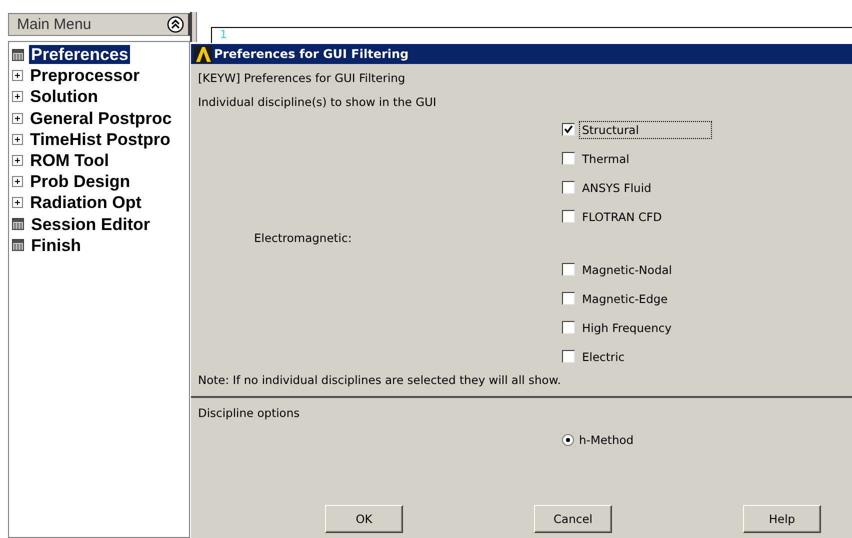 Image resolution: width=852 pixels, height=538 pixels. I want to click on group-label: Electromagnetic:, so click(303, 238).